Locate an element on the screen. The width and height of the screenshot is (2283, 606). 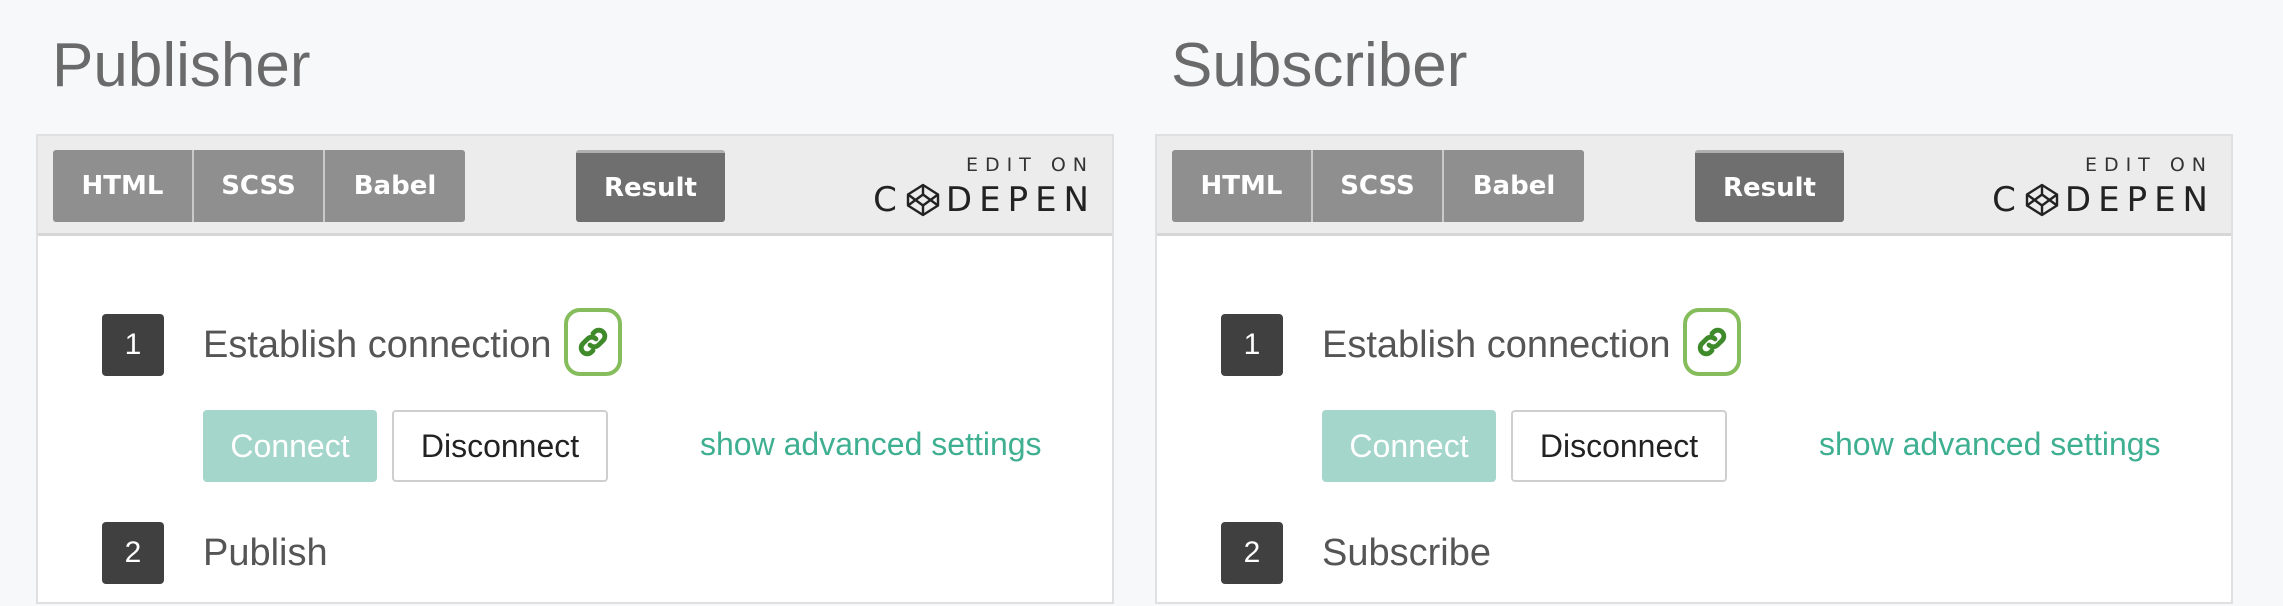
step-label: Subscribe is located at coordinates (1406, 553).